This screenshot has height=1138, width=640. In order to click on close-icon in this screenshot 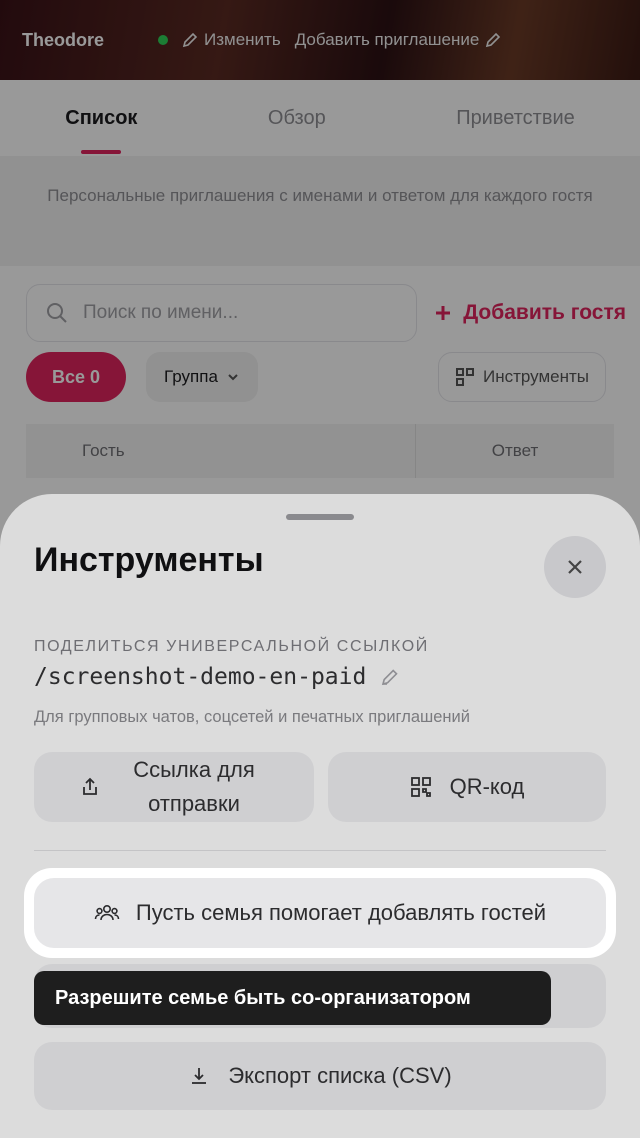, I will do `click(575, 567)`.